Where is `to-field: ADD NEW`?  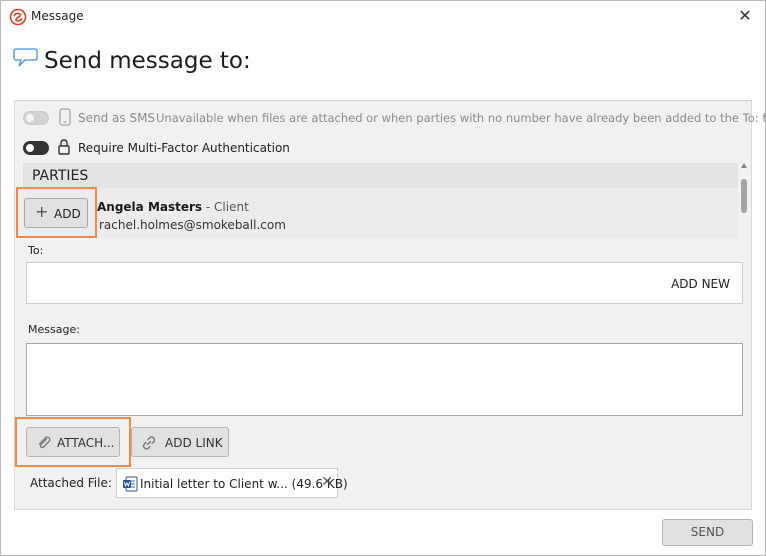
to-field: ADD NEW is located at coordinates (384, 283).